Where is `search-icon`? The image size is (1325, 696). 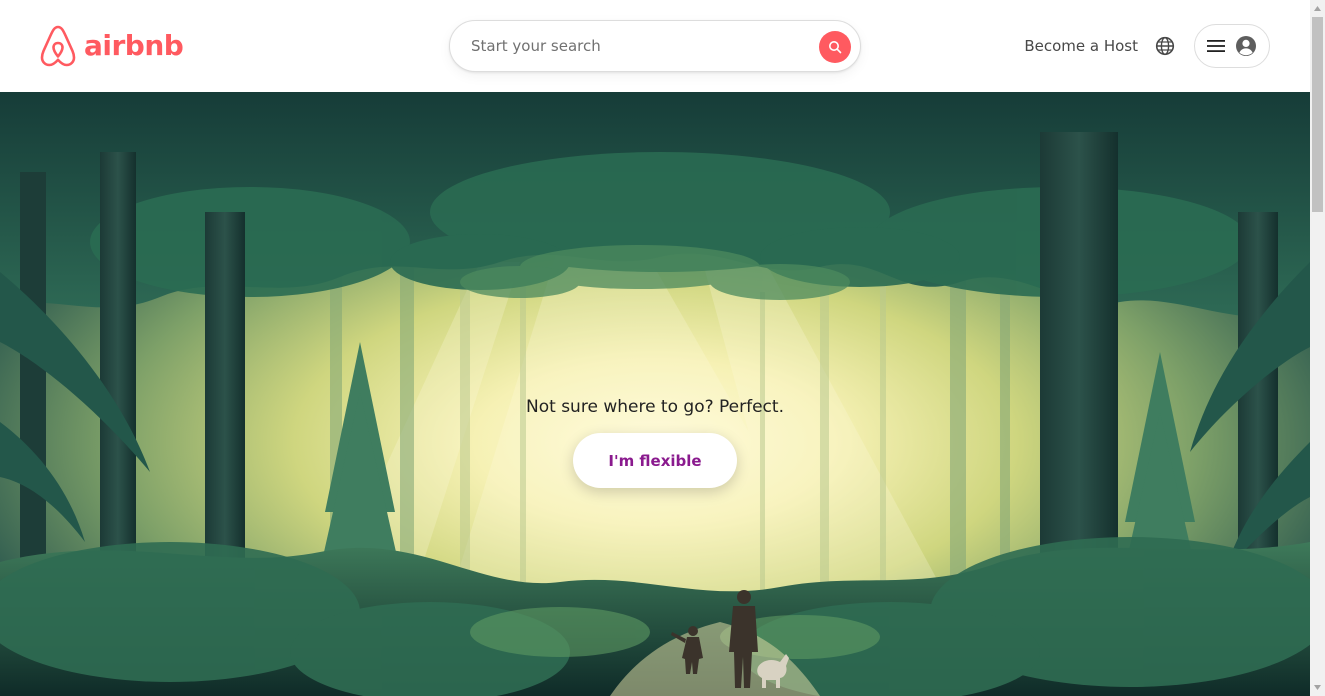
search-icon is located at coordinates (835, 47).